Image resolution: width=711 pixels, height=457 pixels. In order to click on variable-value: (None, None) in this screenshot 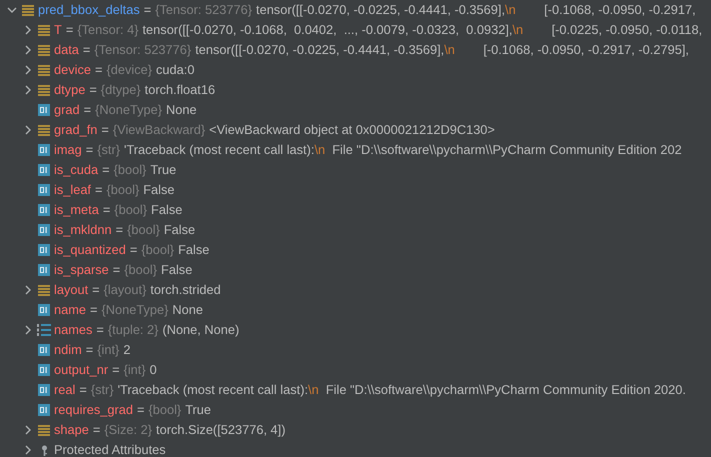, I will do `click(201, 330)`.